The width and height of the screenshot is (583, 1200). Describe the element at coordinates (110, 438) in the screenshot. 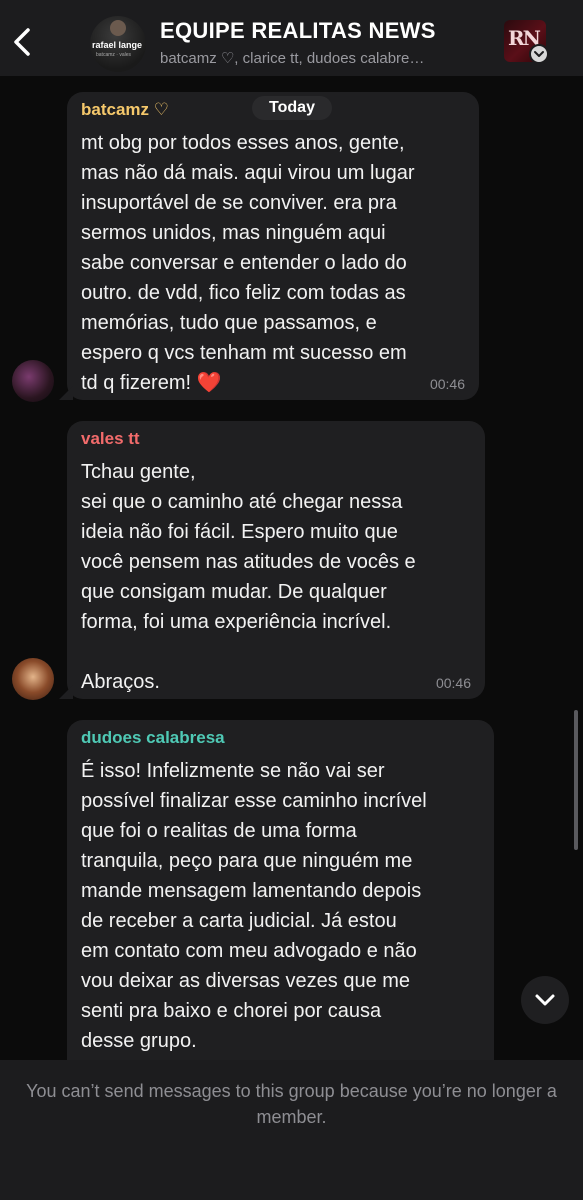

I see `message-sender: vales tt` at that location.